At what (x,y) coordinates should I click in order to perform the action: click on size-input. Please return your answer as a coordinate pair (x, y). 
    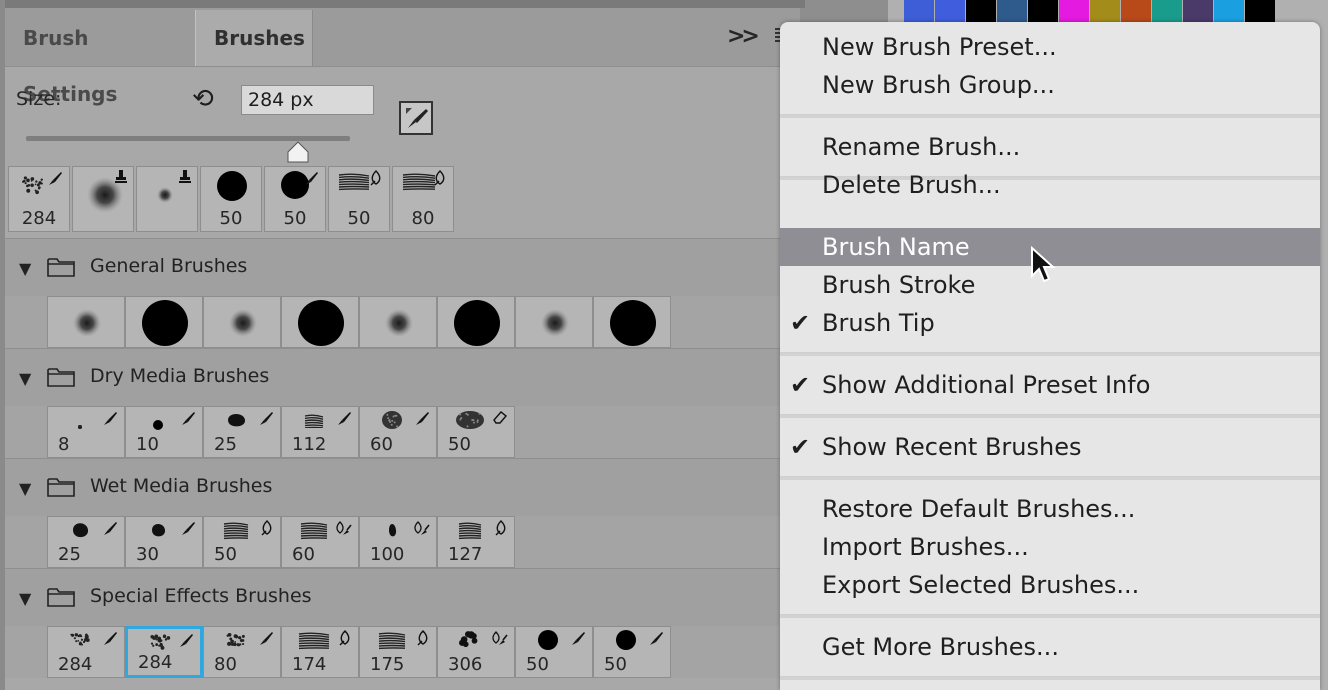
    Looking at the image, I should click on (307, 100).